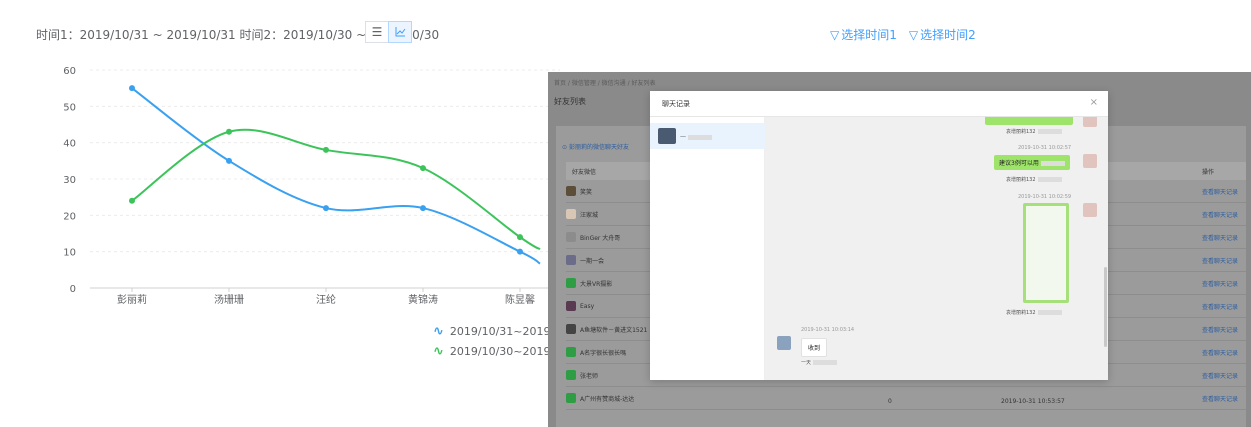 The height and width of the screenshot is (427, 1251). I want to click on x-tick-label: 汤珊珊, so click(229, 299).